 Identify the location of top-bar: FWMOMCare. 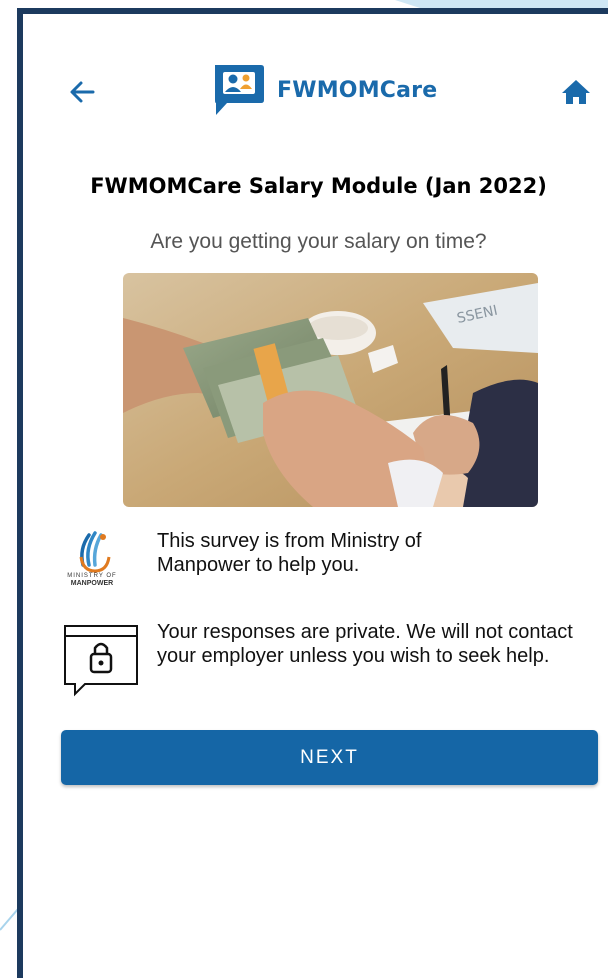
(315, 84).